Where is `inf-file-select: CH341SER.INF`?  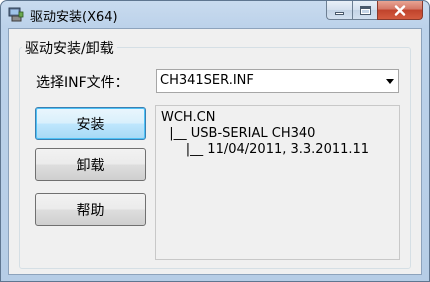
inf-file-select: CH341SER.INF is located at coordinates (277, 81).